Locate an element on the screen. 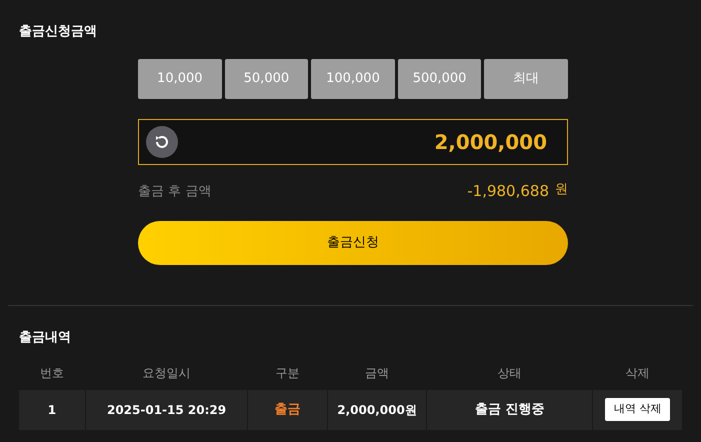 This screenshot has width=701, height=442. section-title: 출금내역 is located at coordinates (45, 337).